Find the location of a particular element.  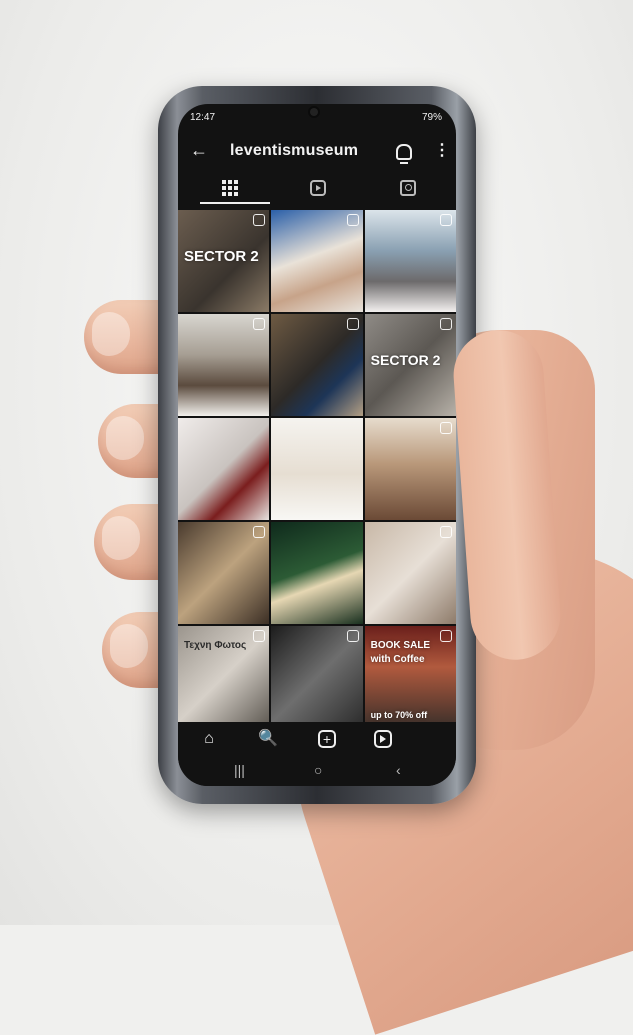

reels-tab-icon is located at coordinates (318, 188).